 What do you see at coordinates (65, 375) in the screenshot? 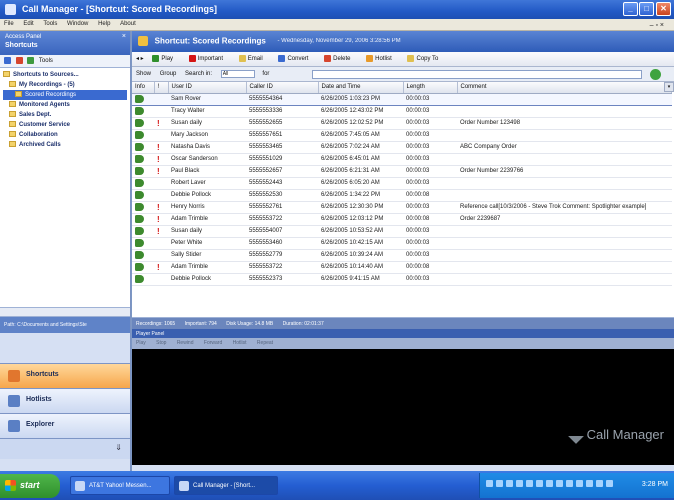
I see `nav-shortcuts-button: Shortcuts` at bounding box center [65, 375].